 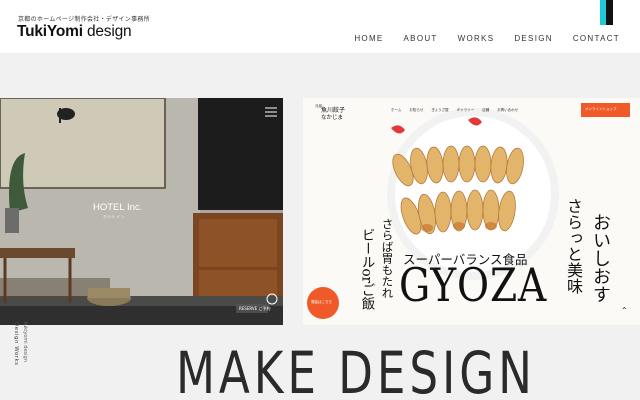 What do you see at coordinates (25, 342) in the screenshot?
I see `side-sub-label: tukiyomi design` at bounding box center [25, 342].